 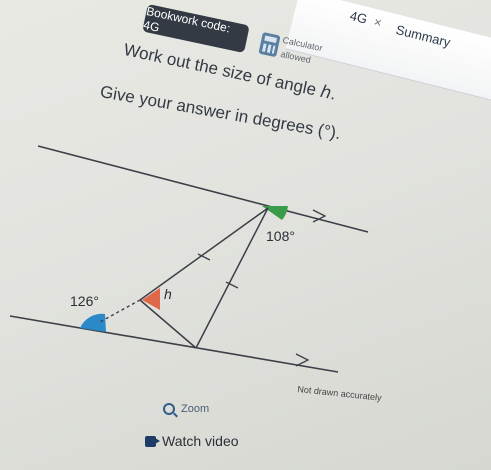 I want to click on video-icon, so click(x=152, y=441).